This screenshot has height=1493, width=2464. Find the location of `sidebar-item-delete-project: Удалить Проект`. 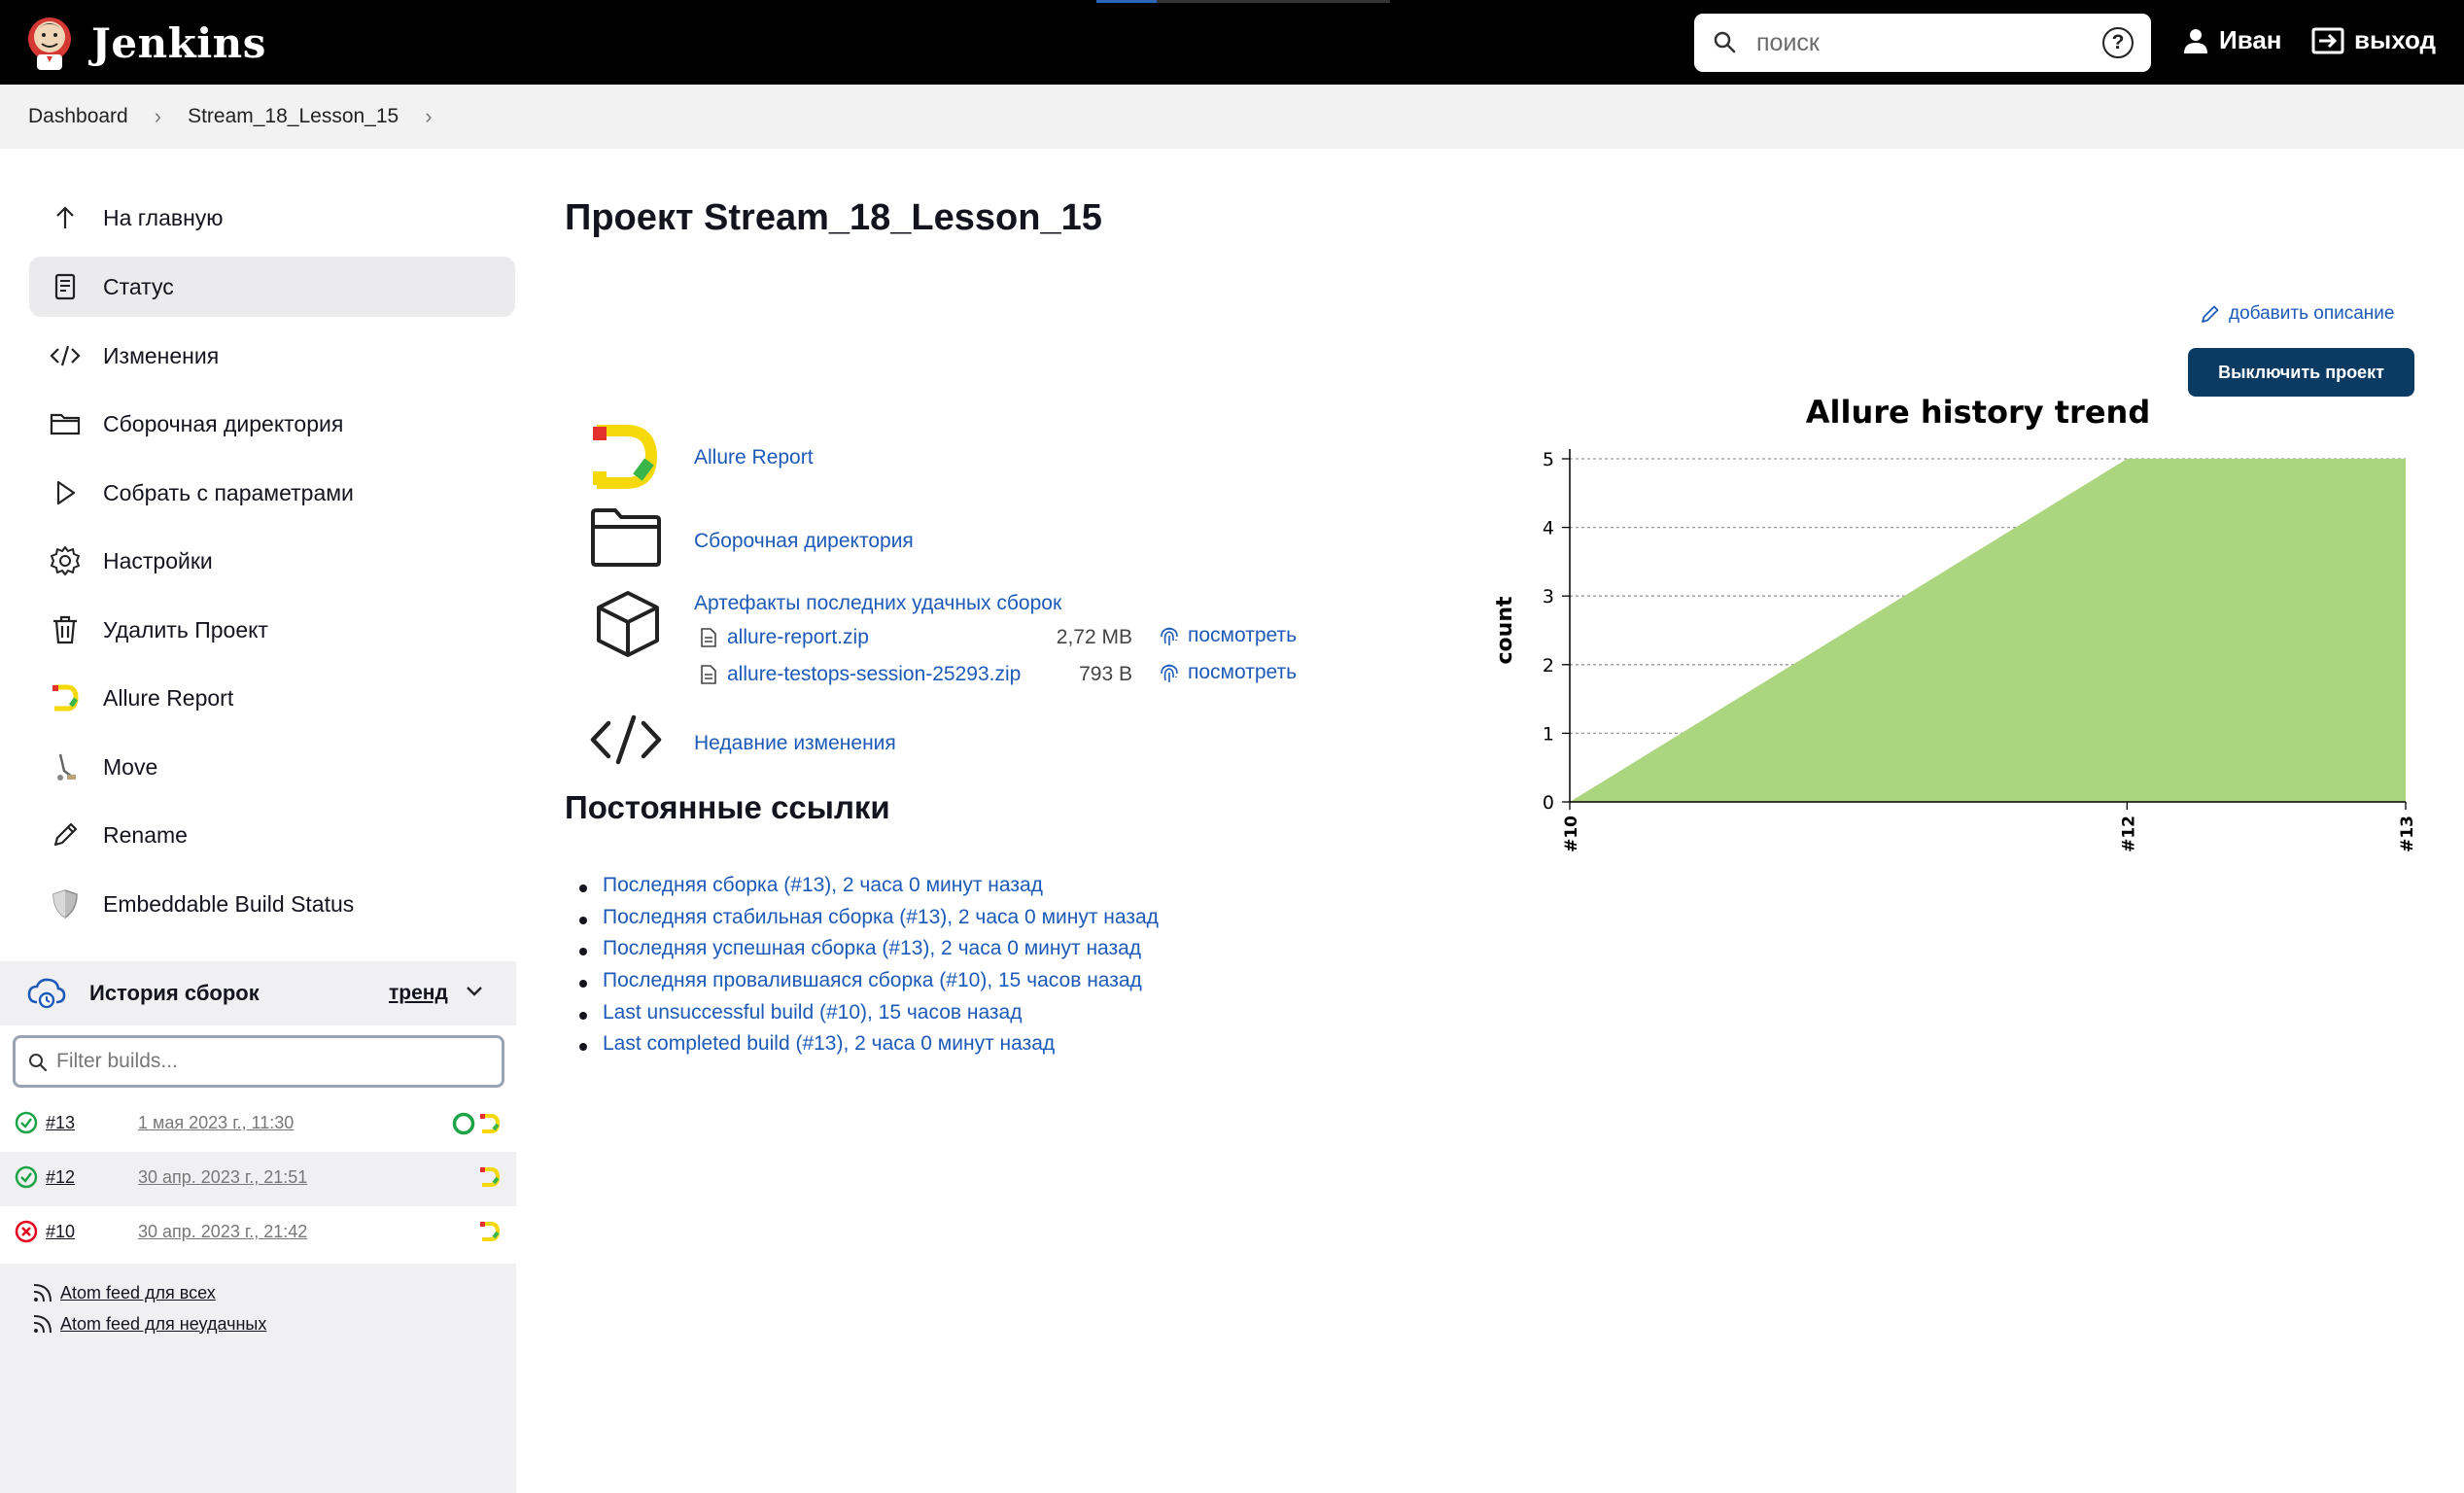

sidebar-item-delete-project: Удалить Проект is located at coordinates (272, 630).